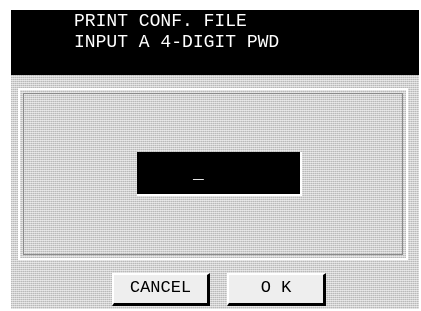  What do you see at coordinates (219, 174) in the screenshot?
I see `password-input-field: _` at bounding box center [219, 174].